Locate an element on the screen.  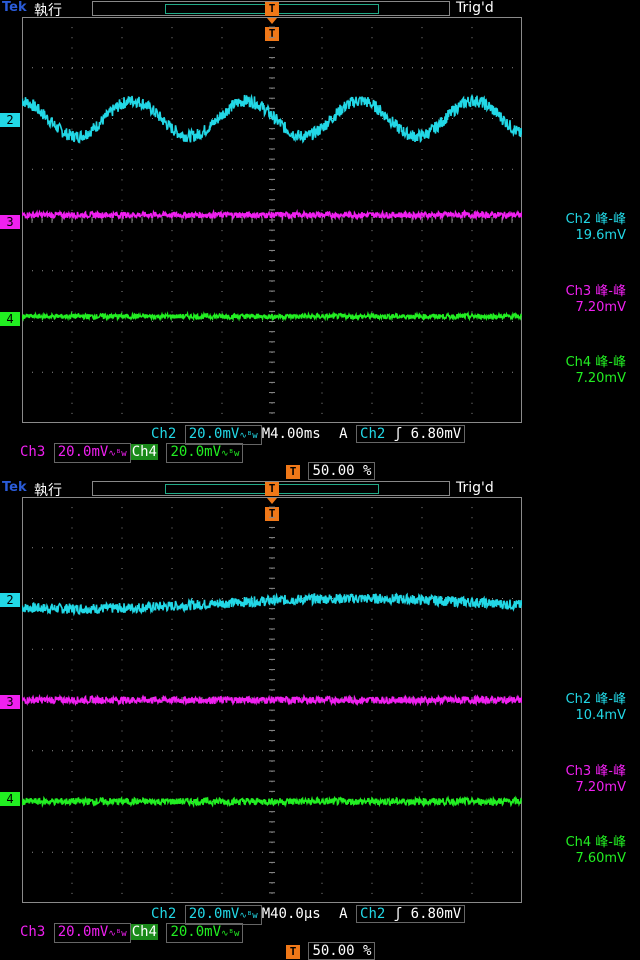
meas-ch2: Ch2 峰-峰 19.6mV is located at coordinates (584, 228).